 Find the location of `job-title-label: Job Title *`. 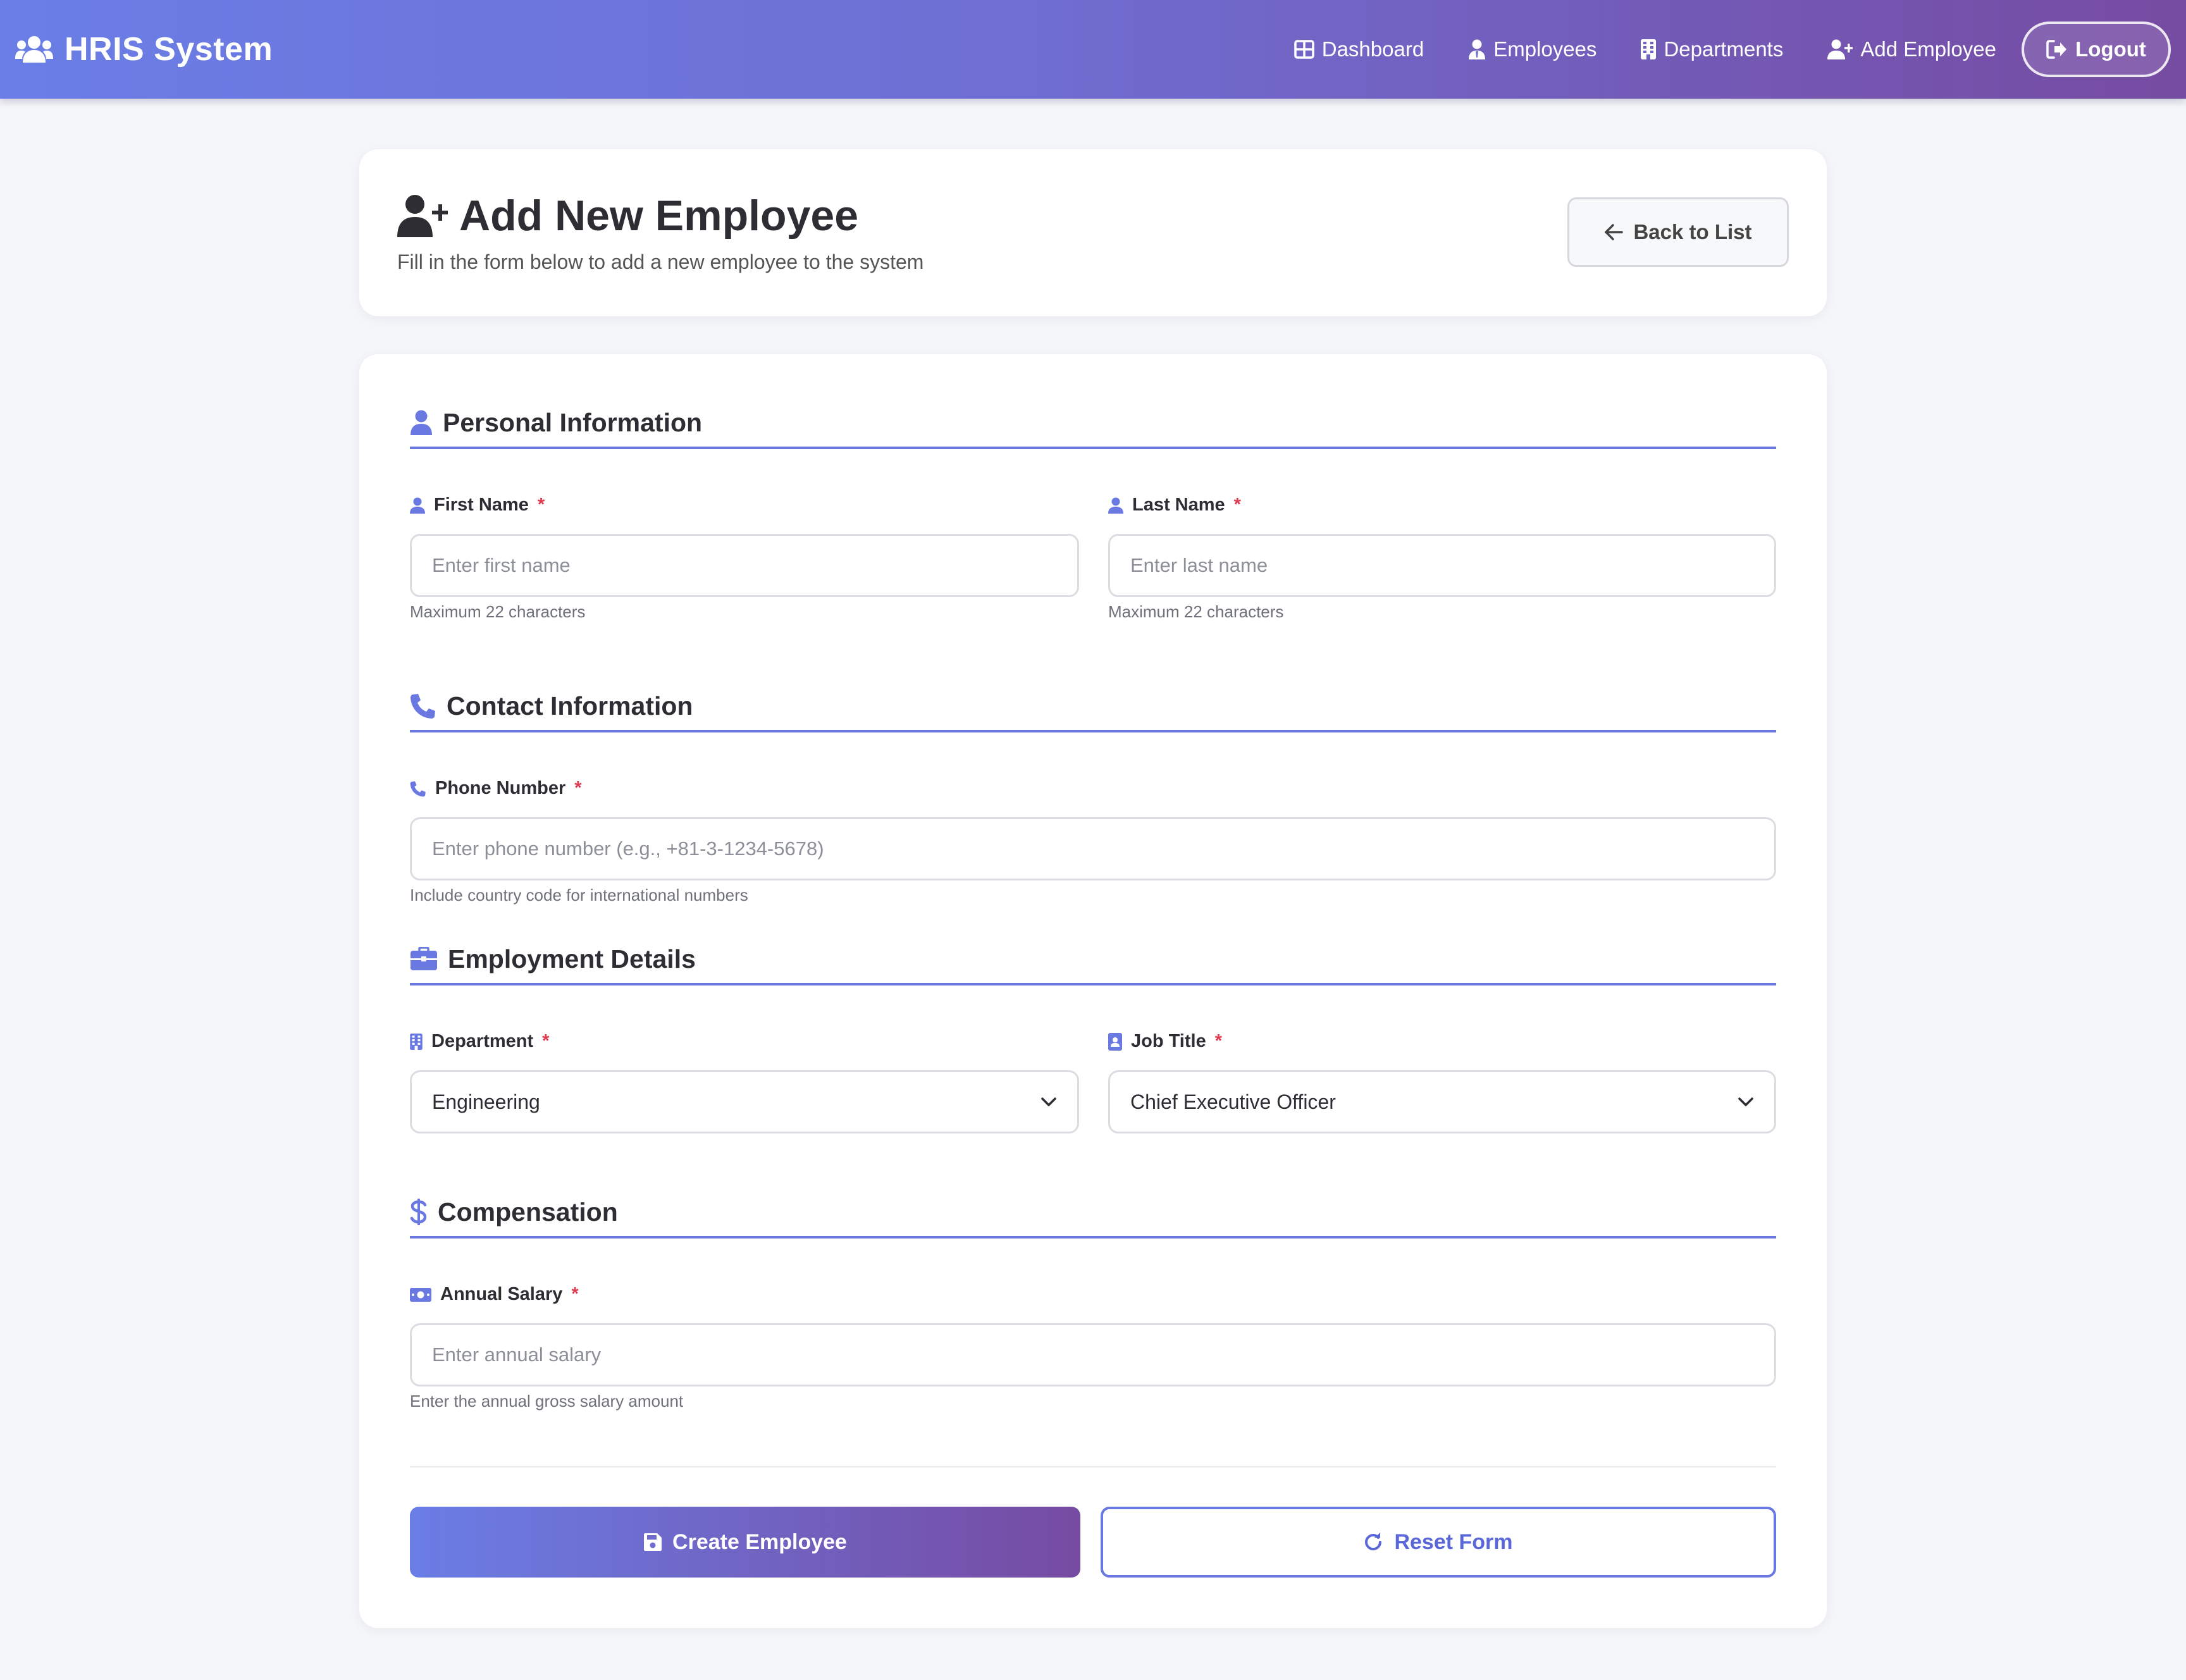

job-title-label: Job Title * is located at coordinates (1165, 1041).